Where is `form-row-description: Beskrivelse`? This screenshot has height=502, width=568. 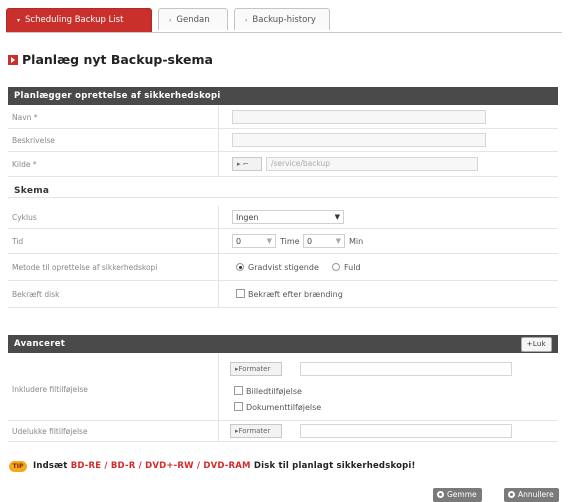
form-row-description: Beskrivelse is located at coordinates (283, 140).